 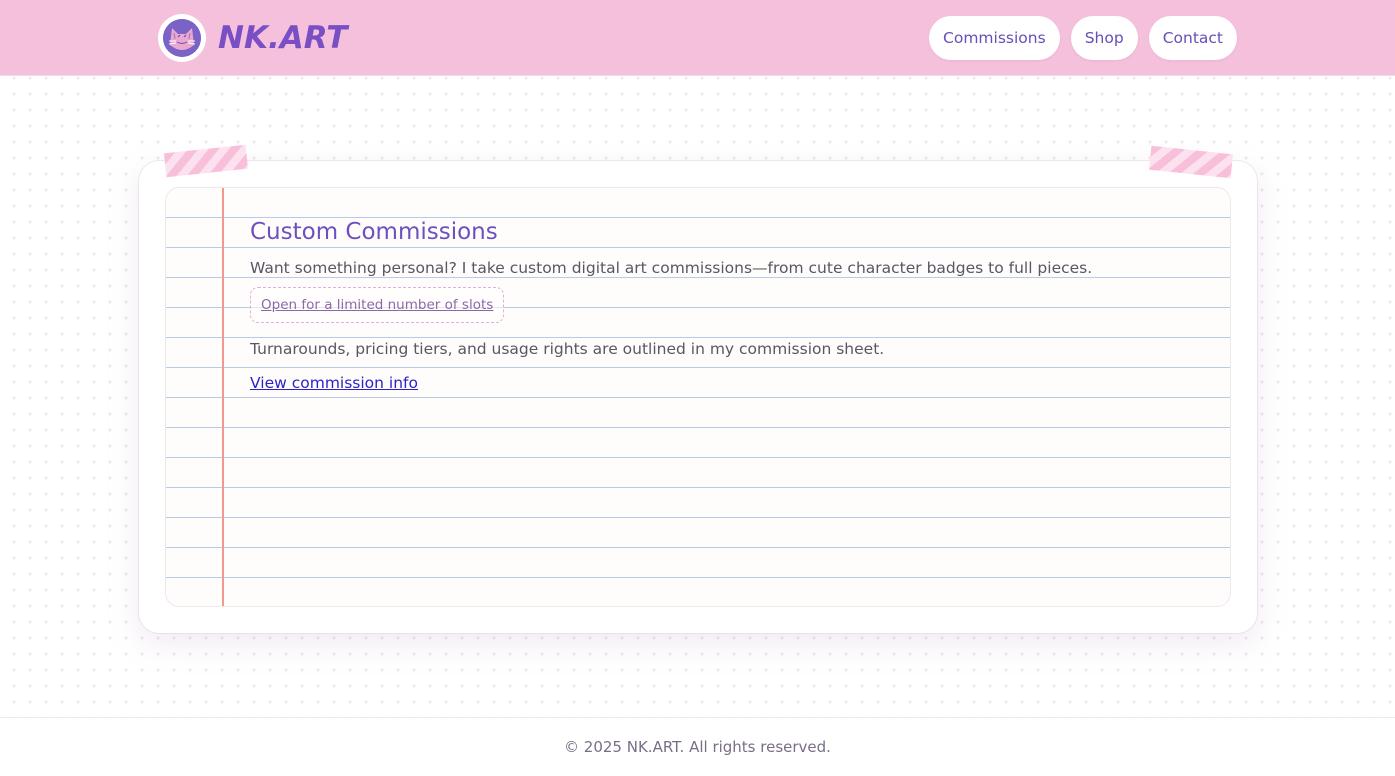 I want to click on page-title: Custom Commissions, so click(x=374, y=232).